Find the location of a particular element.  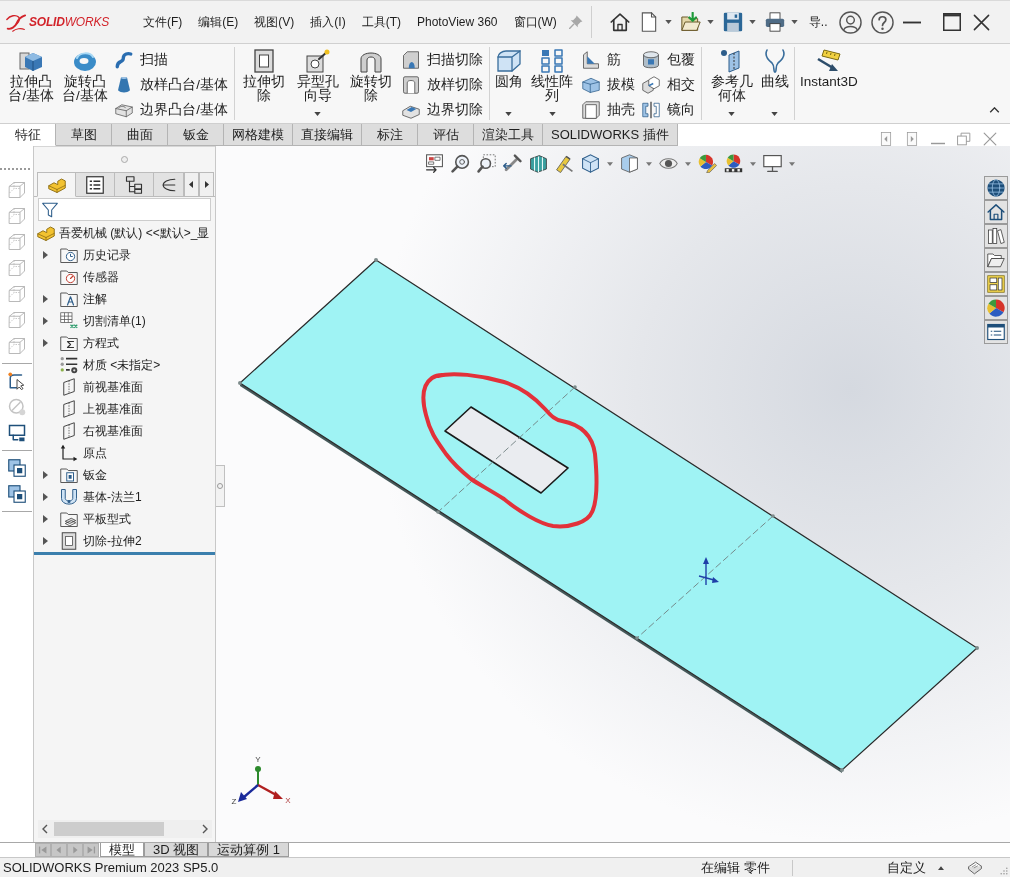

up-caret-icon is located at coordinates (941, 867).